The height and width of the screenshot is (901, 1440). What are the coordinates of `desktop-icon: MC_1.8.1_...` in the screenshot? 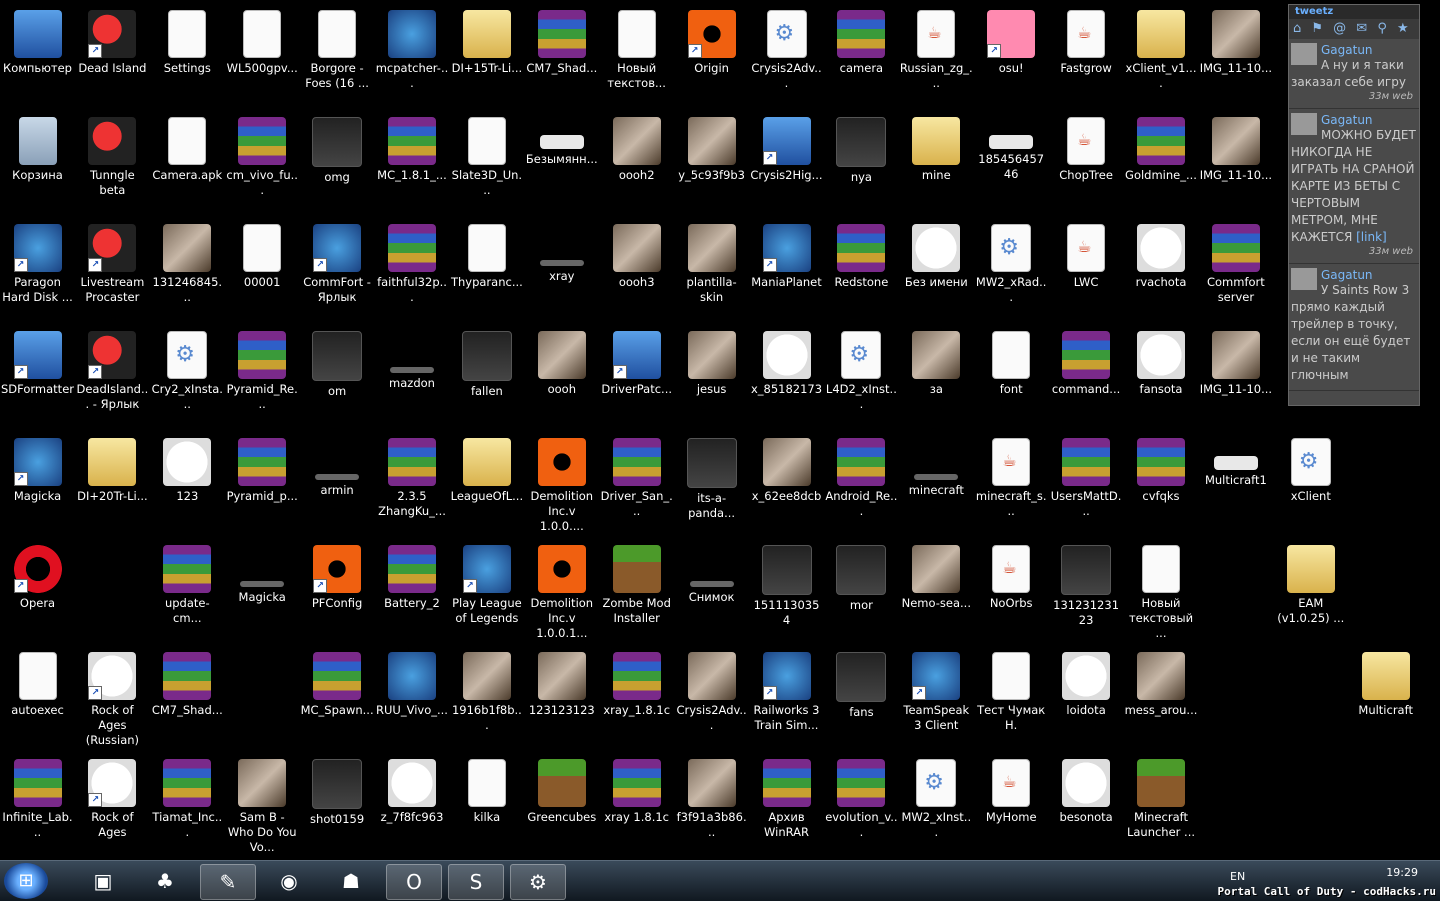 It's located at (412, 166).